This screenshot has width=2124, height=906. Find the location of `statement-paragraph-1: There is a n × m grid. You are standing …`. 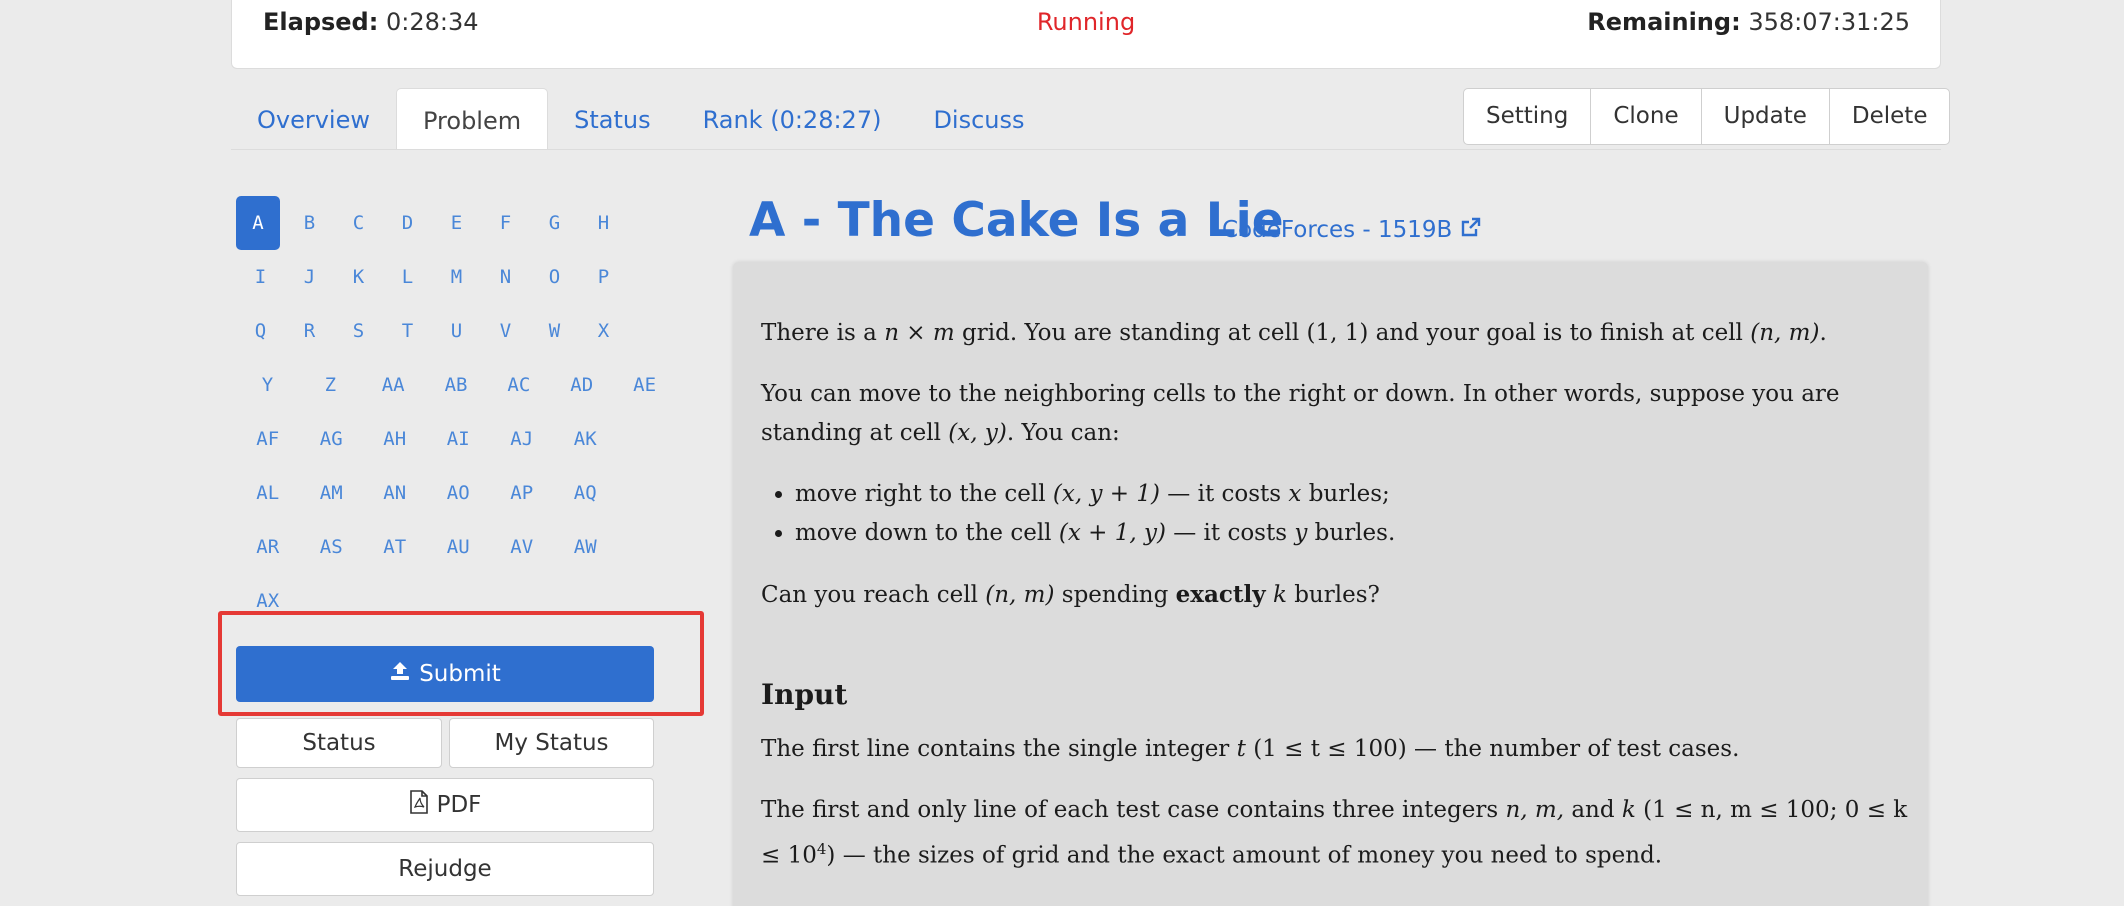

statement-paragraph-1: There is a n × m grid. You are standing … is located at coordinates (1336, 333).